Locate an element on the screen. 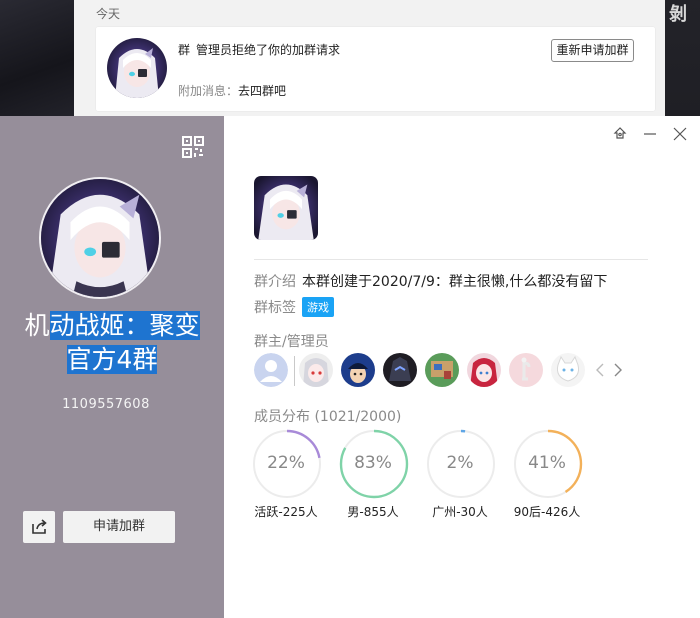  notification-extra: 附加消息：去四群吧 is located at coordinates (232, 90).